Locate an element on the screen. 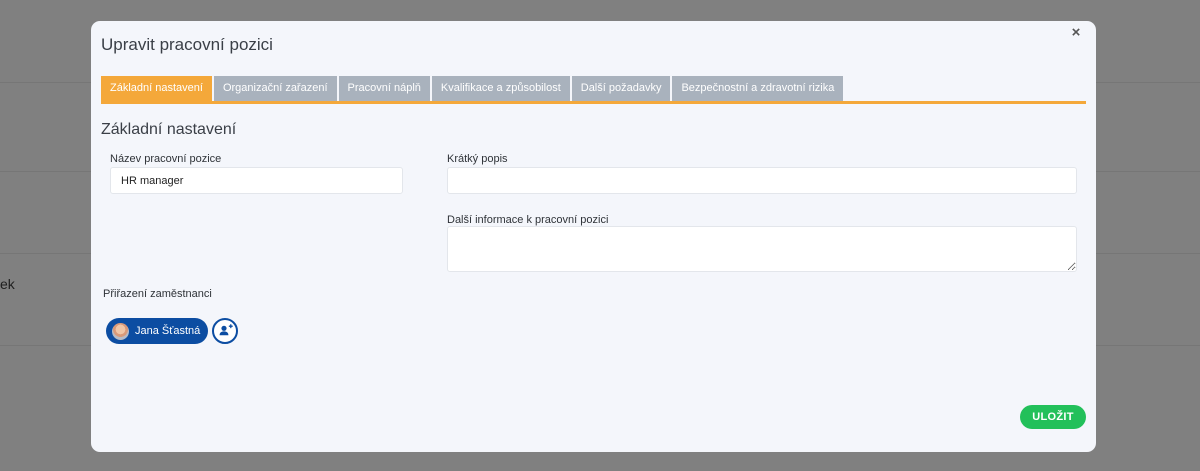 The image size is (1200, 471). tab-safety-health-risks: Bezpečnostní a zdravotní rizika is located at coordinates (758, 88).